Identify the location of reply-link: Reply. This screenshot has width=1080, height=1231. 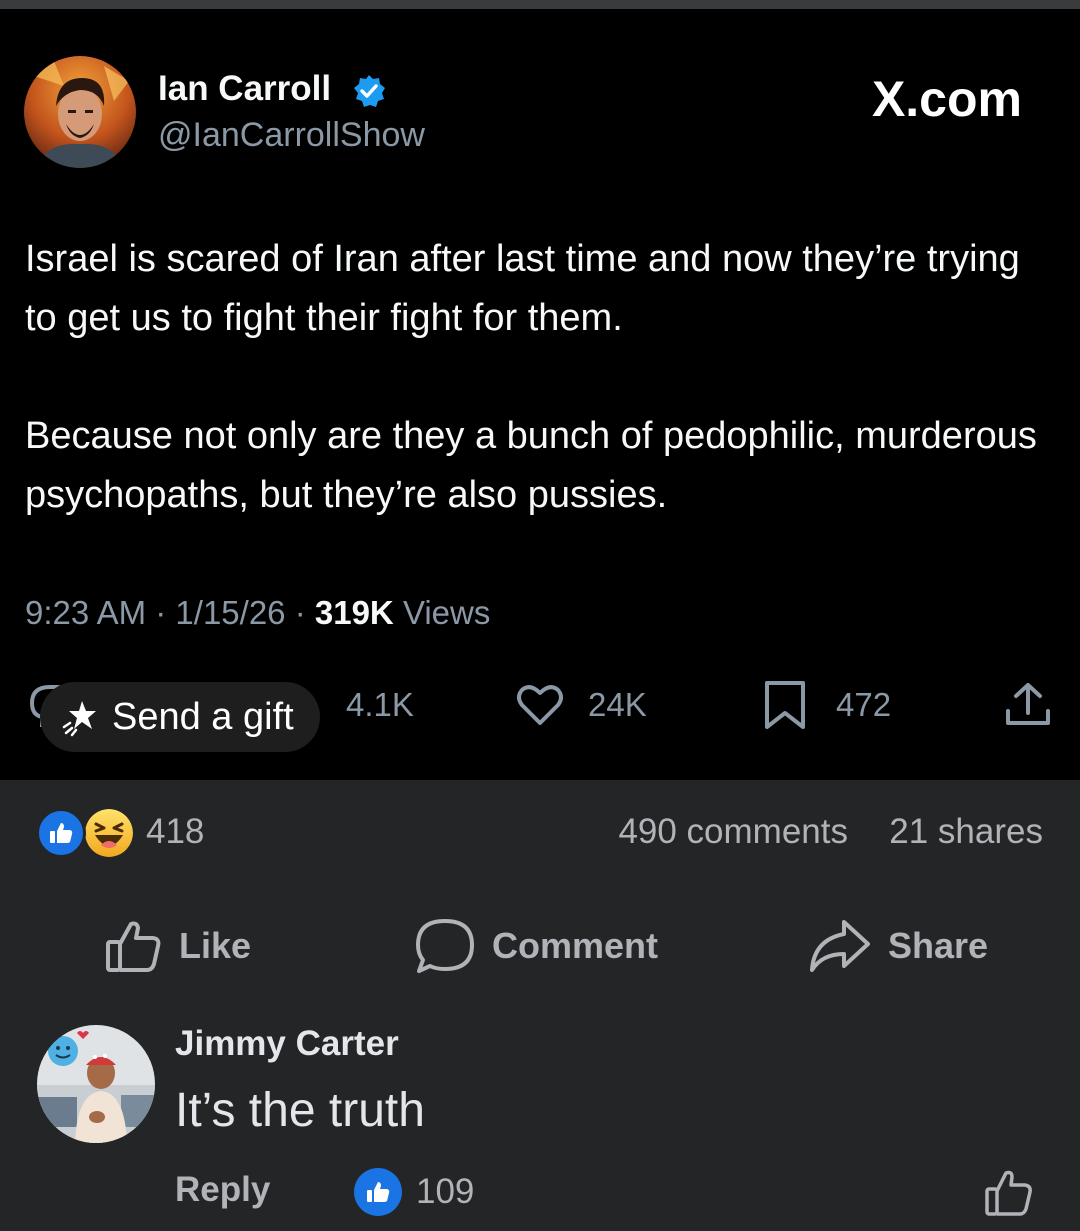
(222, 1190).